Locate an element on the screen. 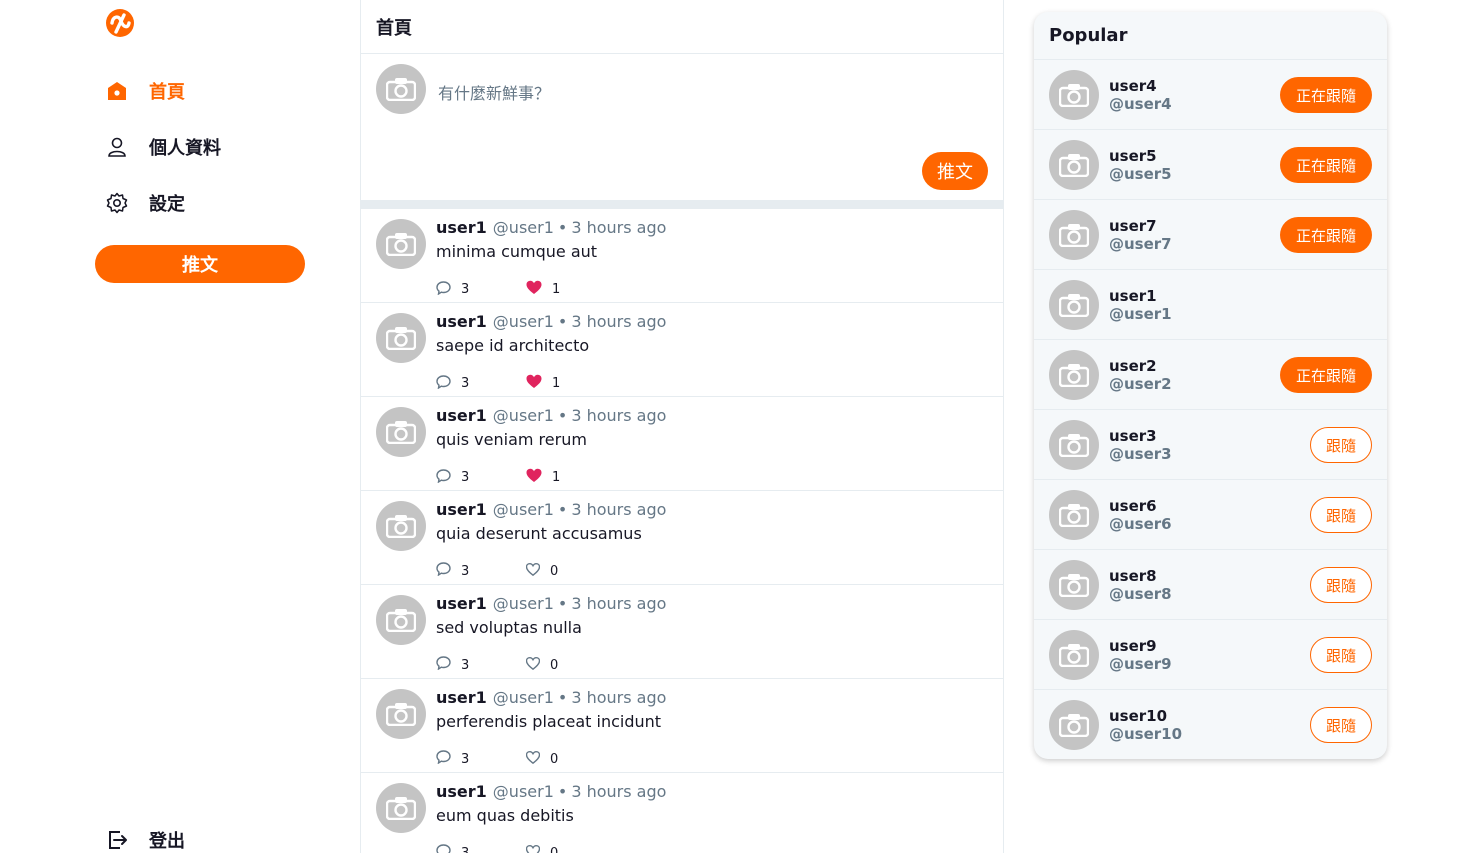 Image resolution: width=1480 pixels, height=853 pixels. composer-input: 有什麼新鮮事？ is located at coordinates (494, 92).